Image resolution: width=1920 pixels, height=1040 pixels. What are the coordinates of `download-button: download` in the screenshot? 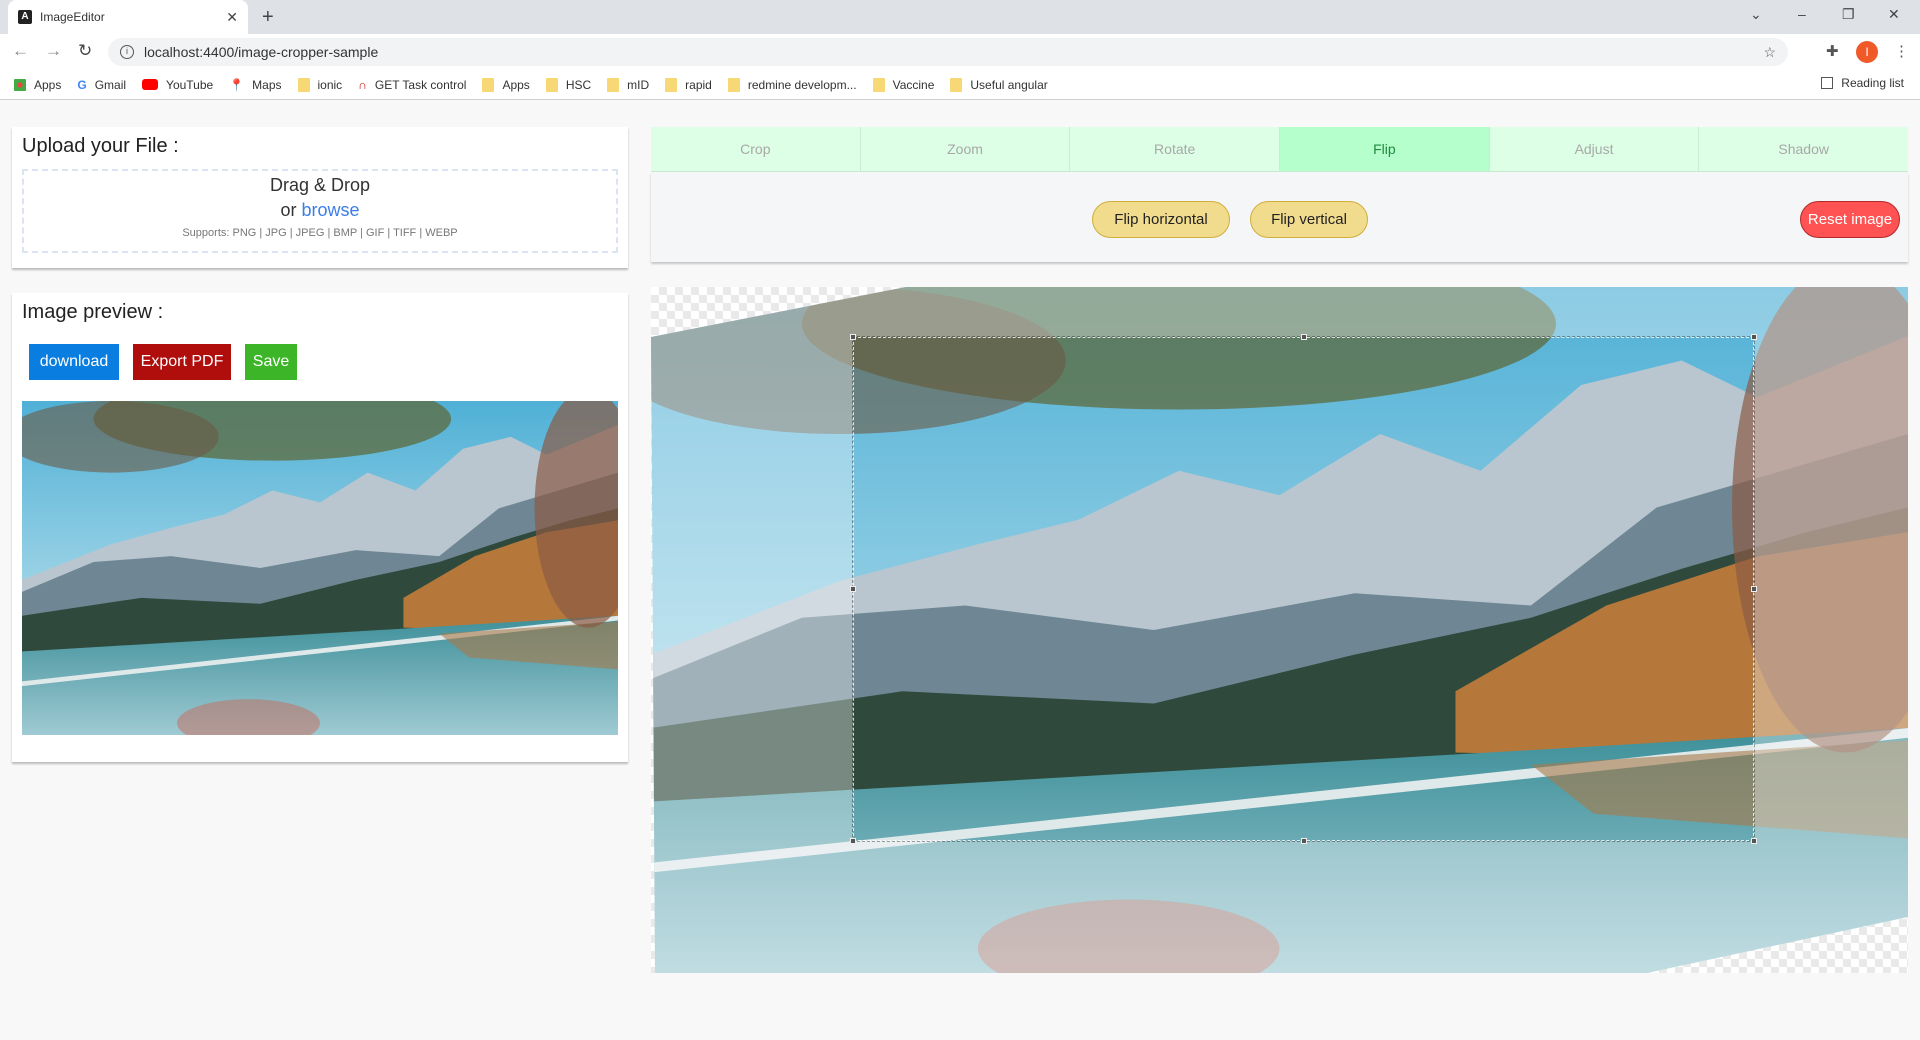 It's located at (74, 362).